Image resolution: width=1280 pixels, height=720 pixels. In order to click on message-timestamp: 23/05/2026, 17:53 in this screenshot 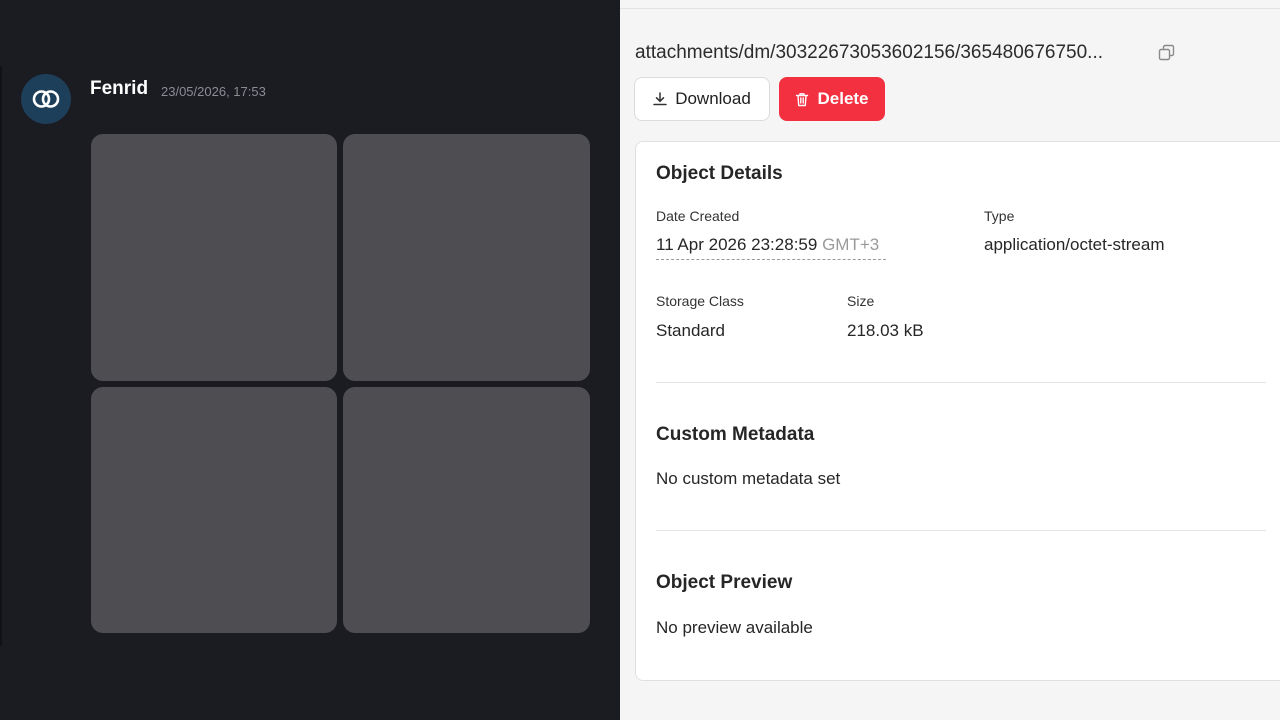, I will do `click(213, 91)`.